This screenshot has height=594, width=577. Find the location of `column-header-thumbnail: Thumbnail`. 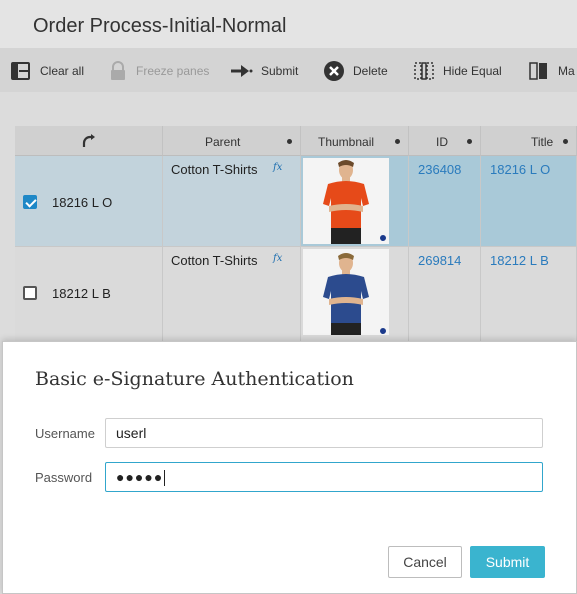

column-header-thumbnail: Thumbnail is located at coordinates (355, 141).